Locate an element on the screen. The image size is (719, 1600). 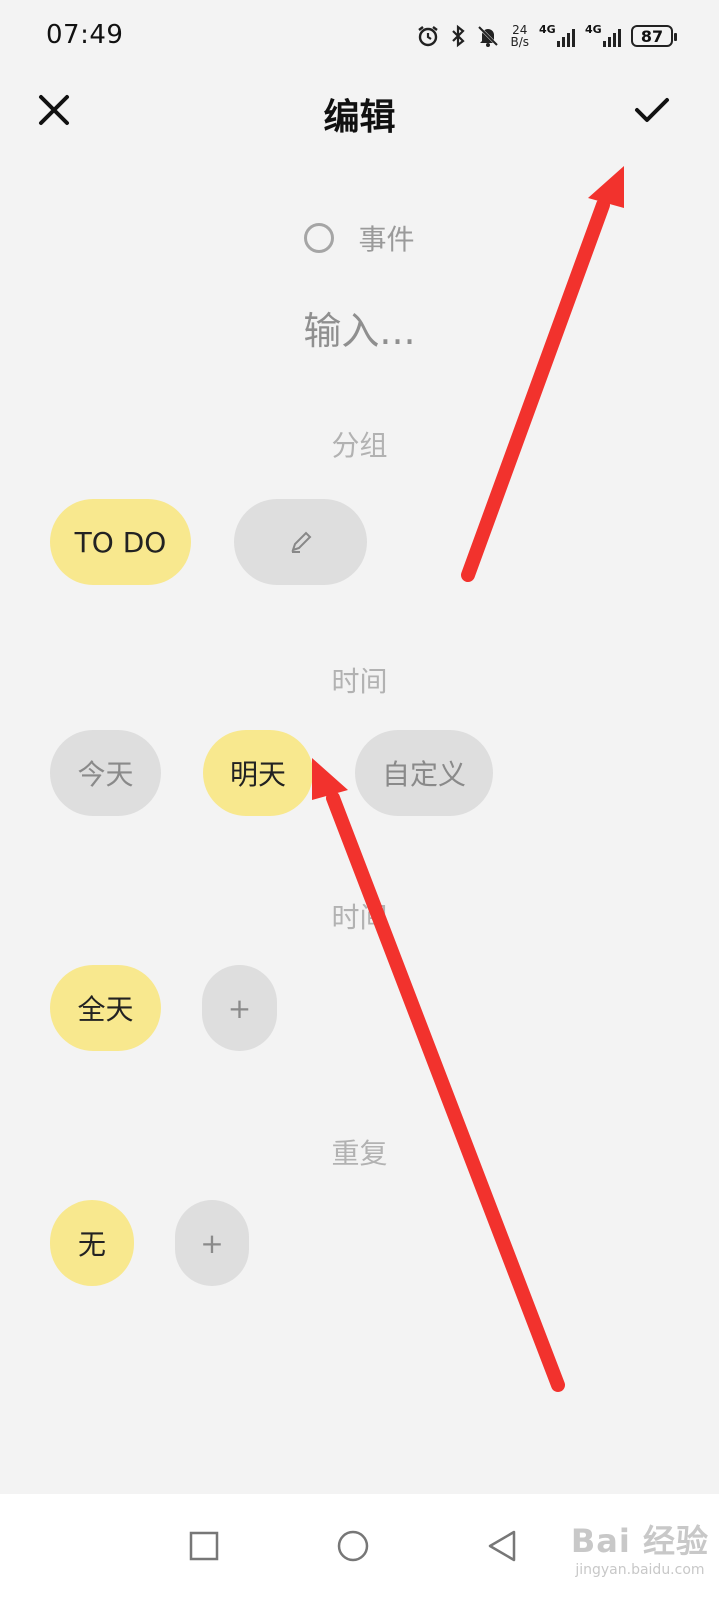
back-button is located at coordinates (502, 1546).